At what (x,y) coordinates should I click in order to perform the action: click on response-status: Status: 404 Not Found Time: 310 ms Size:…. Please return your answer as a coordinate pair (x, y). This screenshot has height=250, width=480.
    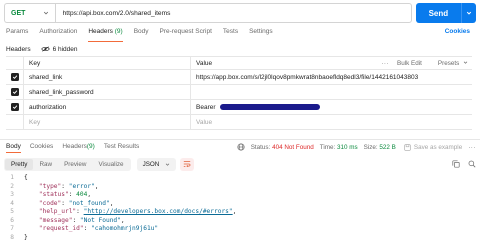
    Looking at the image, I should click on (356, 147).